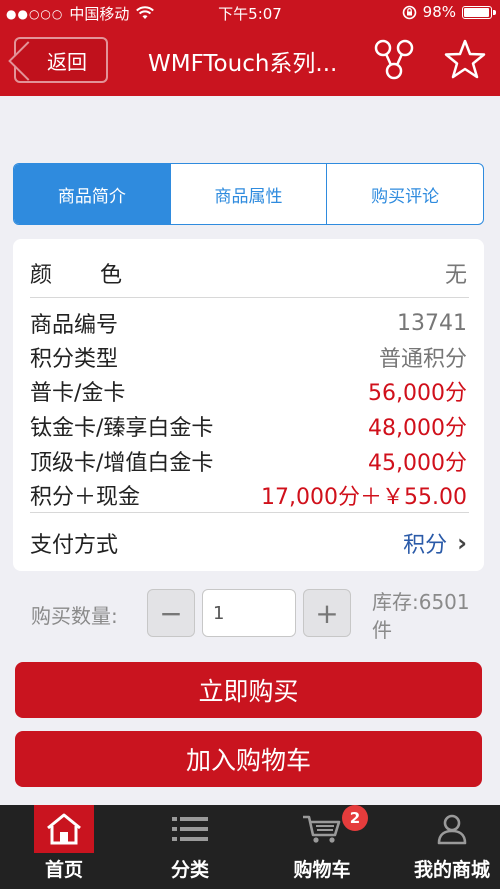 The image size is (500, 889). What do you see at coordinates (455, 275) in the screenshot?
I see `color-value: 无` at bounding box center [455, 275].